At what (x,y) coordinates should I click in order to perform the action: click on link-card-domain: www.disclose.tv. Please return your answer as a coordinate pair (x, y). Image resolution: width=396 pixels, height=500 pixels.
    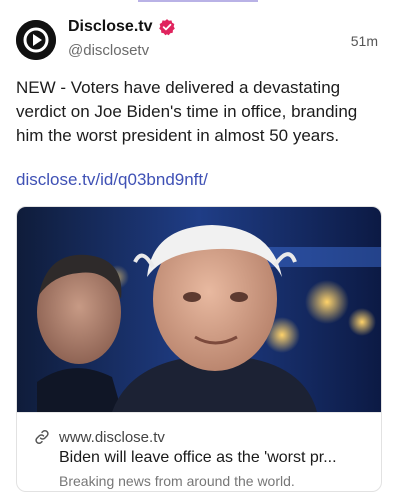
    Looking at the image, I should click on (112, 437).